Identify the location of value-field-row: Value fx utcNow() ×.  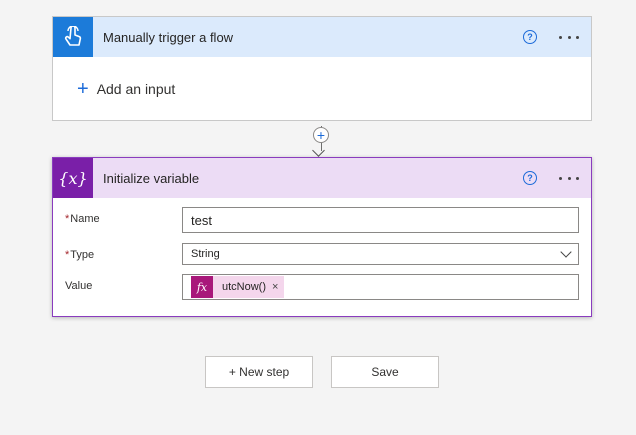
(321, 290).